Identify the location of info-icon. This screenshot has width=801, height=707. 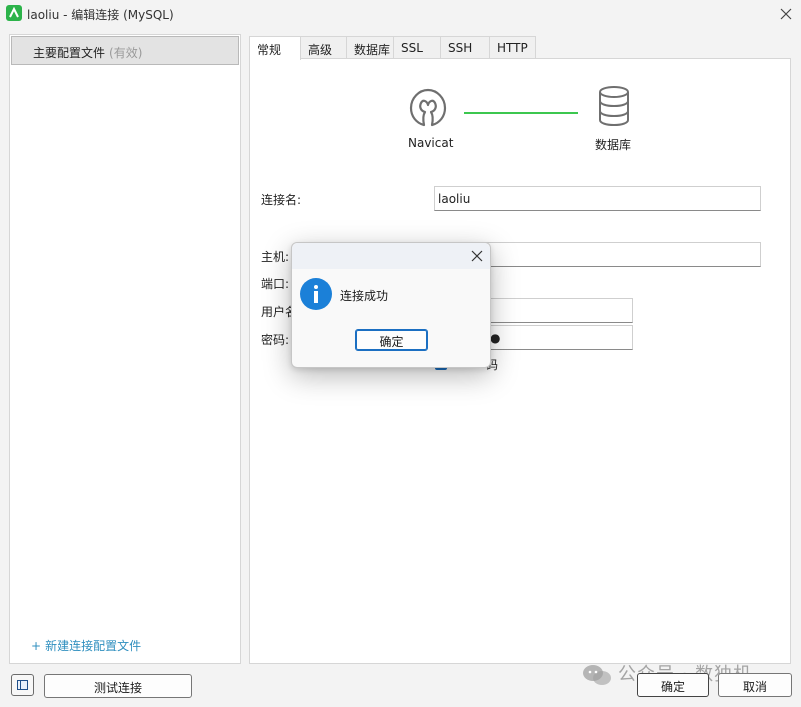
(316, 294).